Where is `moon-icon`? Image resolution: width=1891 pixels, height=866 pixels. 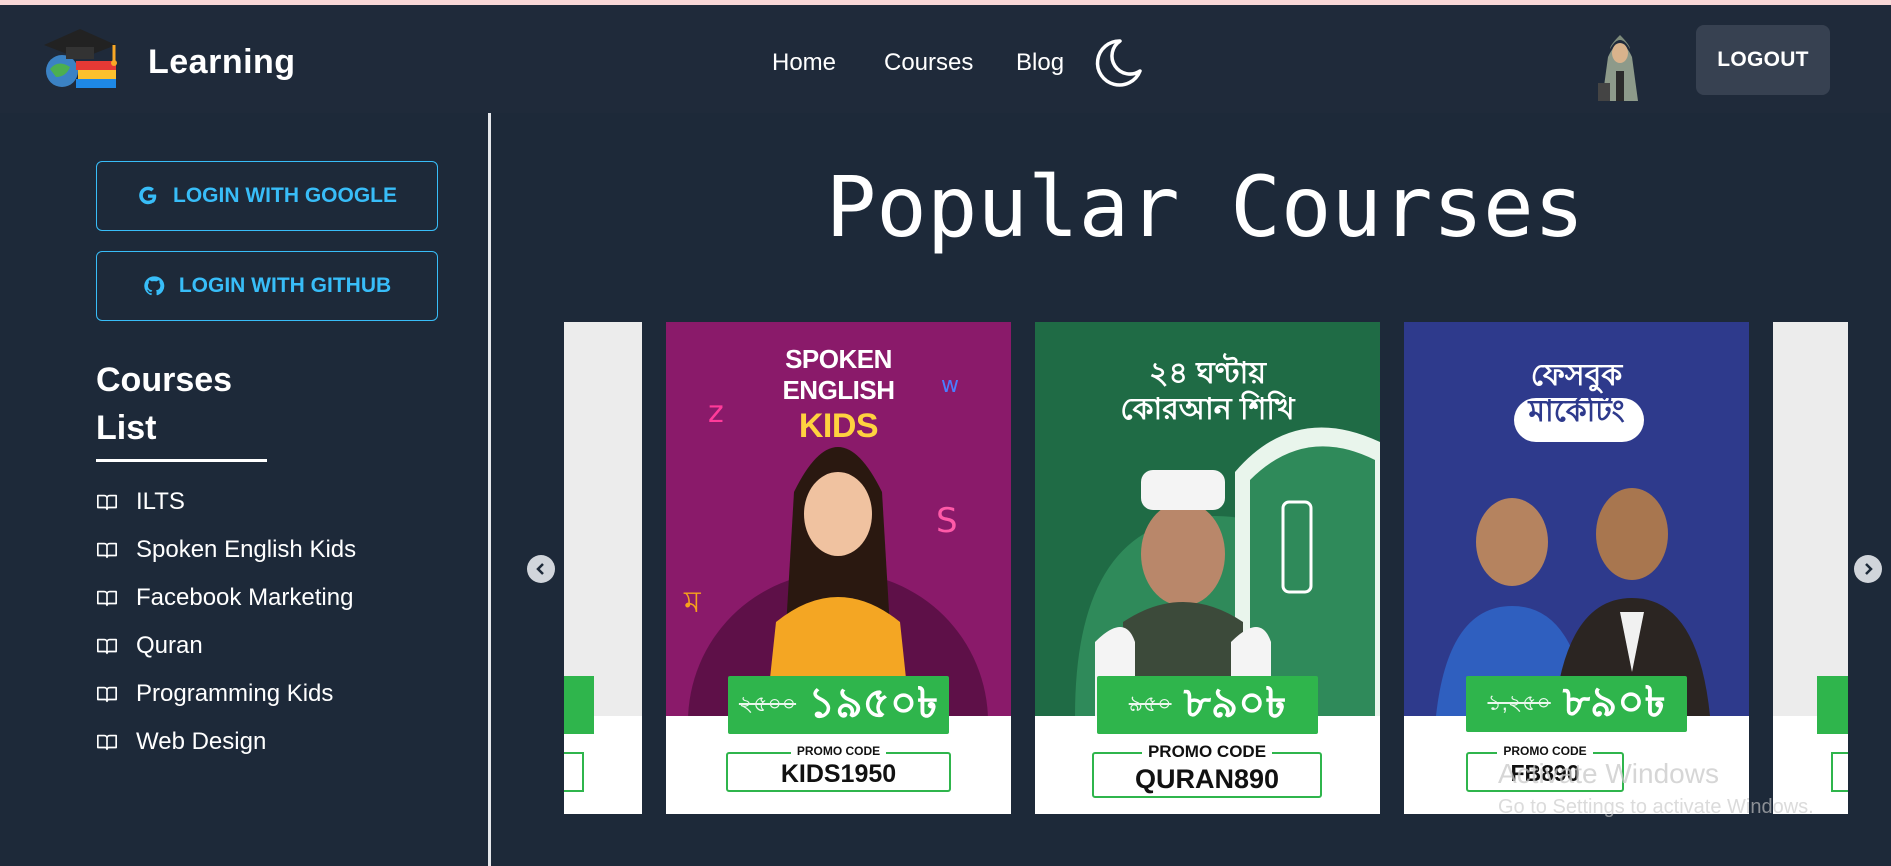 moon-icon is located at coordinates (1118, 63).